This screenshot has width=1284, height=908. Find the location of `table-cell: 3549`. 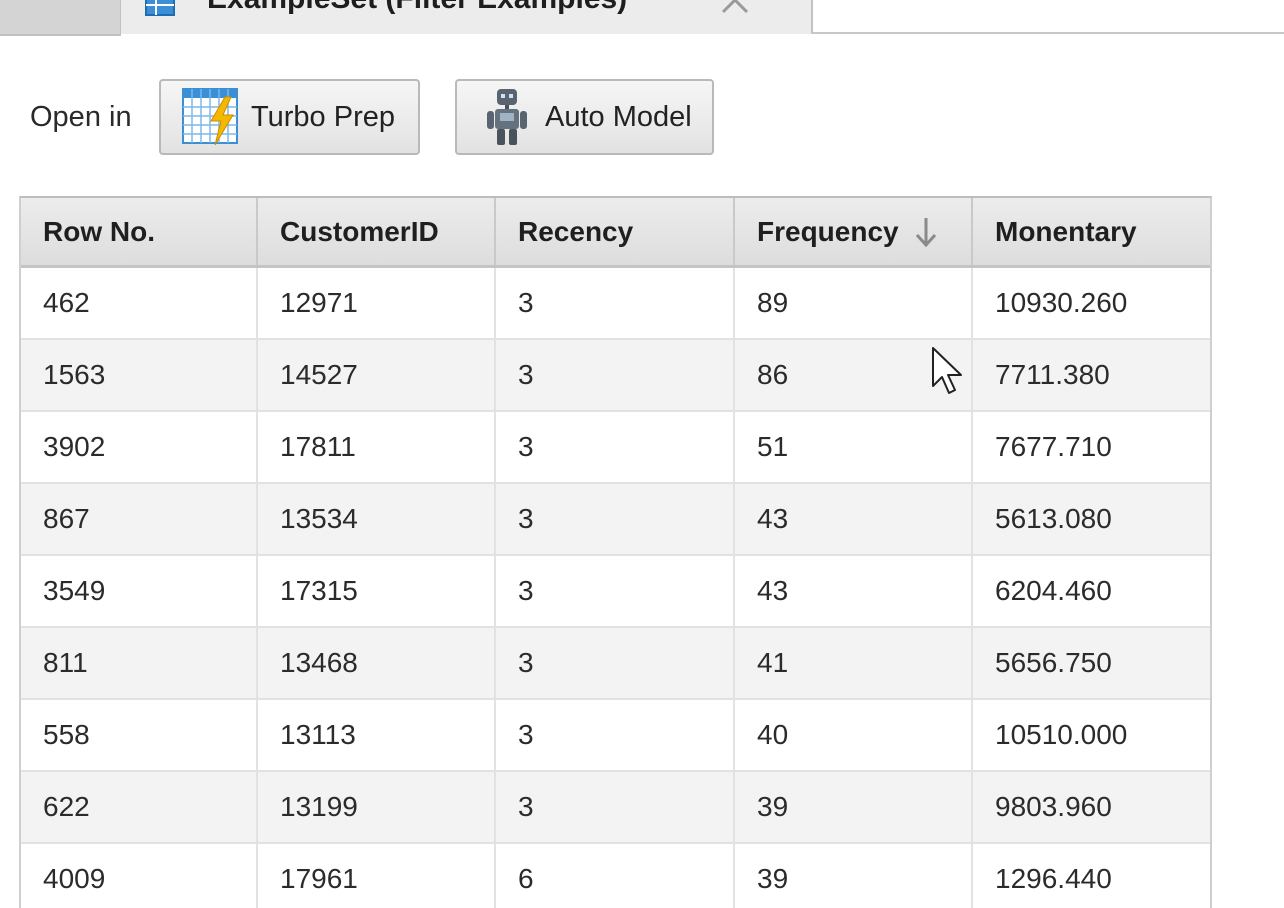

table-cell: 3549 is located at coordinates (139, 591).